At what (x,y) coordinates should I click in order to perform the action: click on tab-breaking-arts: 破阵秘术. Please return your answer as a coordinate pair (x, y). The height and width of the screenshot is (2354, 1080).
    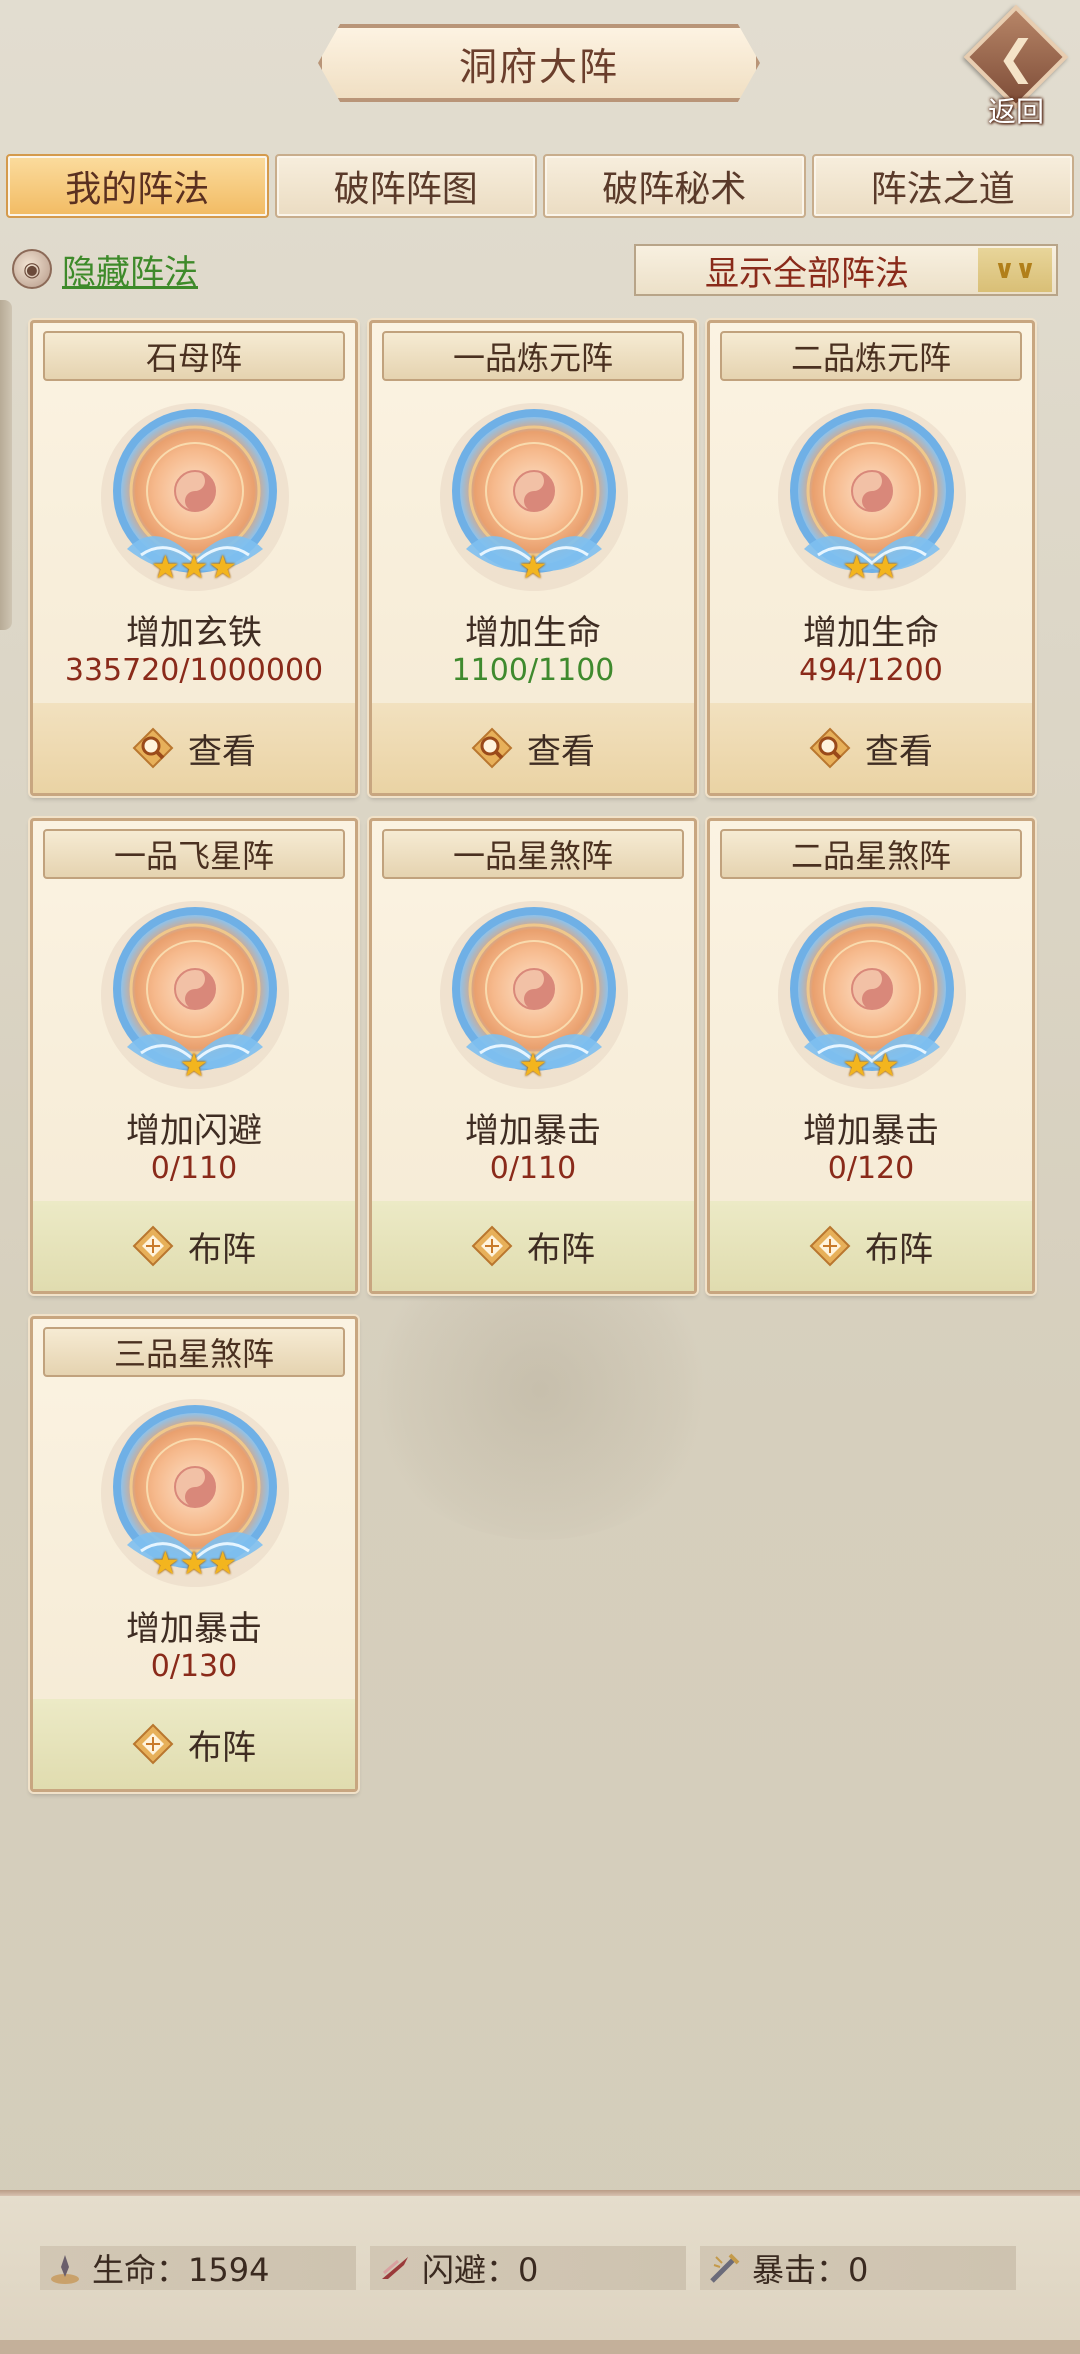
    Looking at the image, I should click on (674, 186).